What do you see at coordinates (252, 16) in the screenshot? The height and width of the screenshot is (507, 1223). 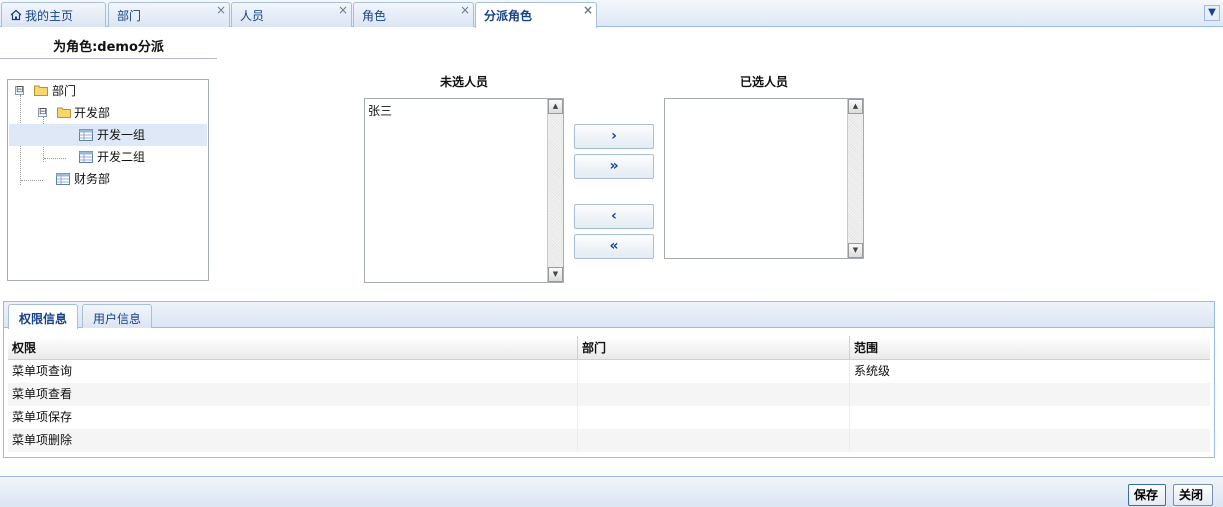 I see `tab-label: 人员` at bounding box center [252, 16].